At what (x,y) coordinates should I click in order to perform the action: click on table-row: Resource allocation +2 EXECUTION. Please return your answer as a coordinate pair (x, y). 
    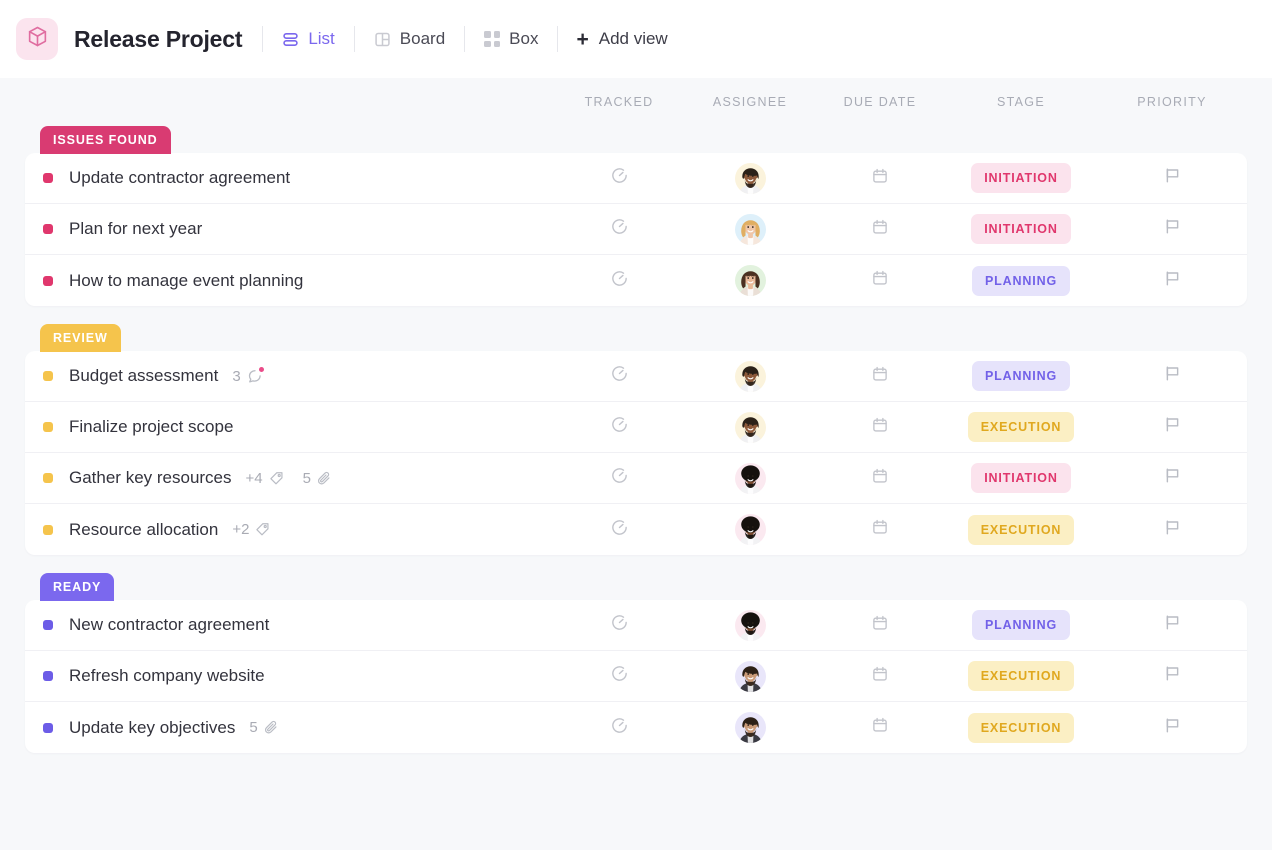
    Looking at the image, I should click on (636, 529).